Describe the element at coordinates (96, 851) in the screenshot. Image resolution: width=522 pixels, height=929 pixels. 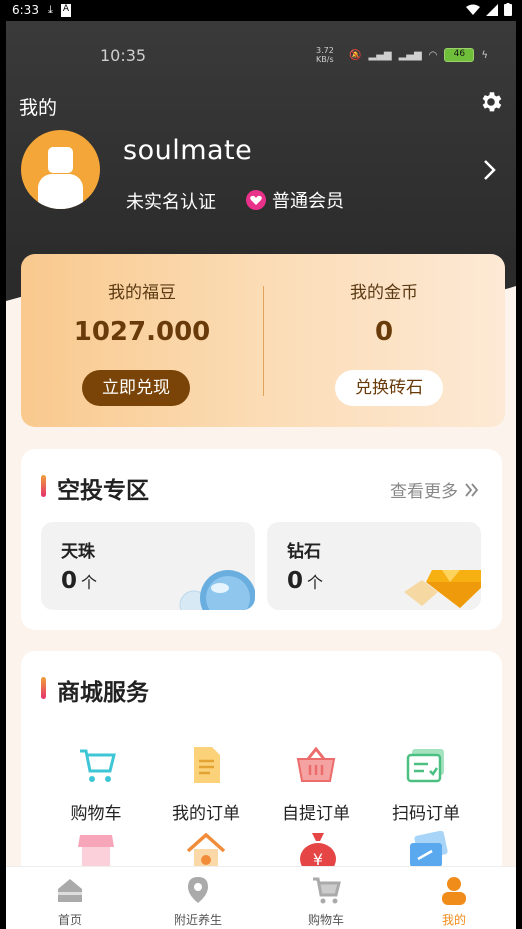
I see `shop-icon` at that location.